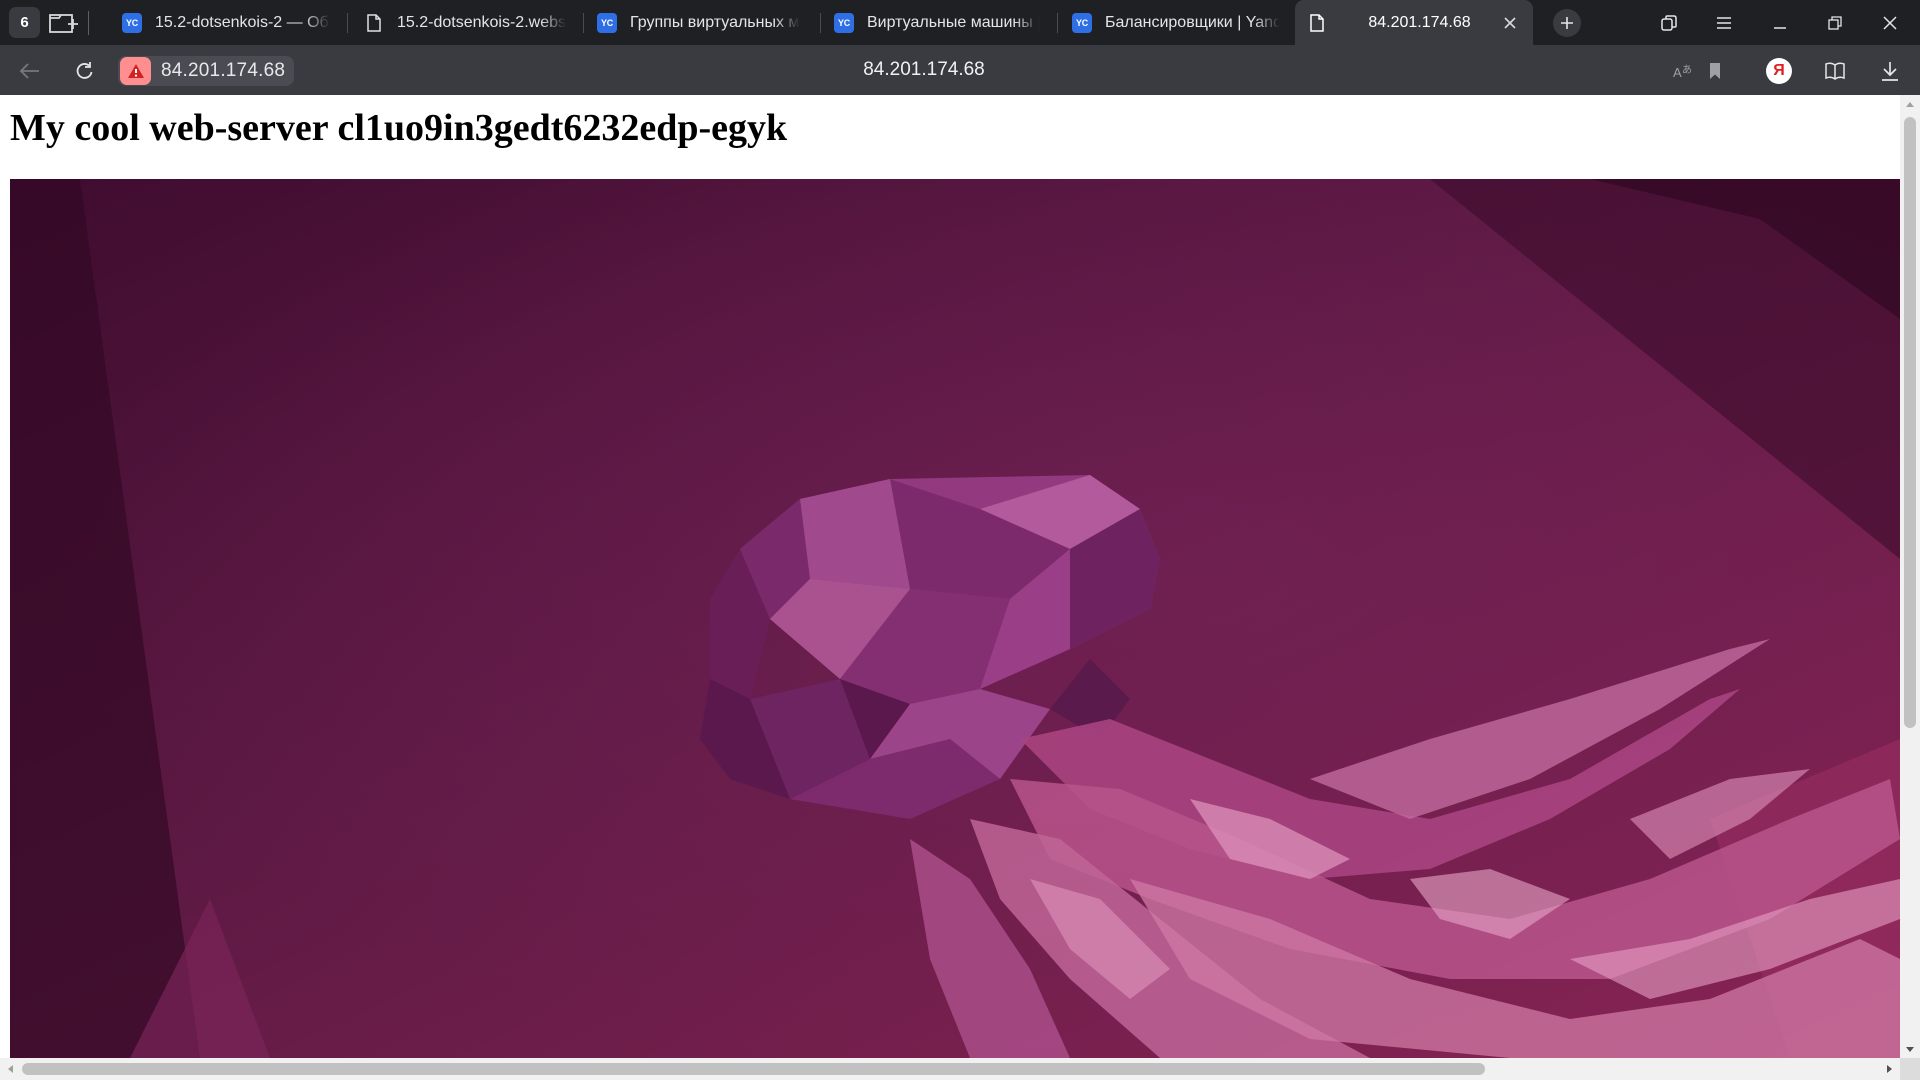  Describe the element at coordinates (1779, 71) in the screenshot. I see `yandex-account-icon: Я` at that location.